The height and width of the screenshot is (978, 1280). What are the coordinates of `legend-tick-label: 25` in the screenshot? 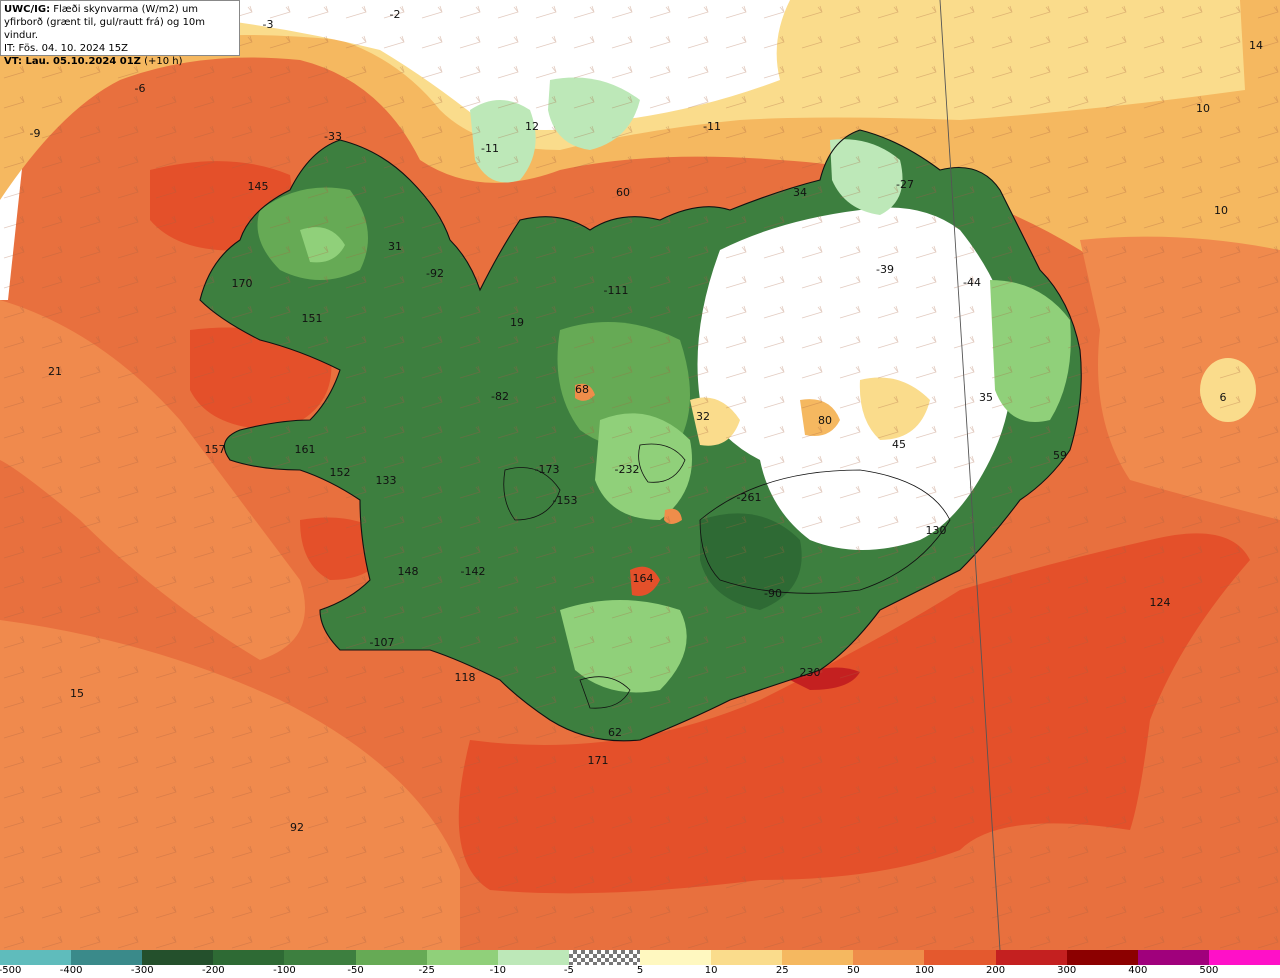 It's located at (782, 970).